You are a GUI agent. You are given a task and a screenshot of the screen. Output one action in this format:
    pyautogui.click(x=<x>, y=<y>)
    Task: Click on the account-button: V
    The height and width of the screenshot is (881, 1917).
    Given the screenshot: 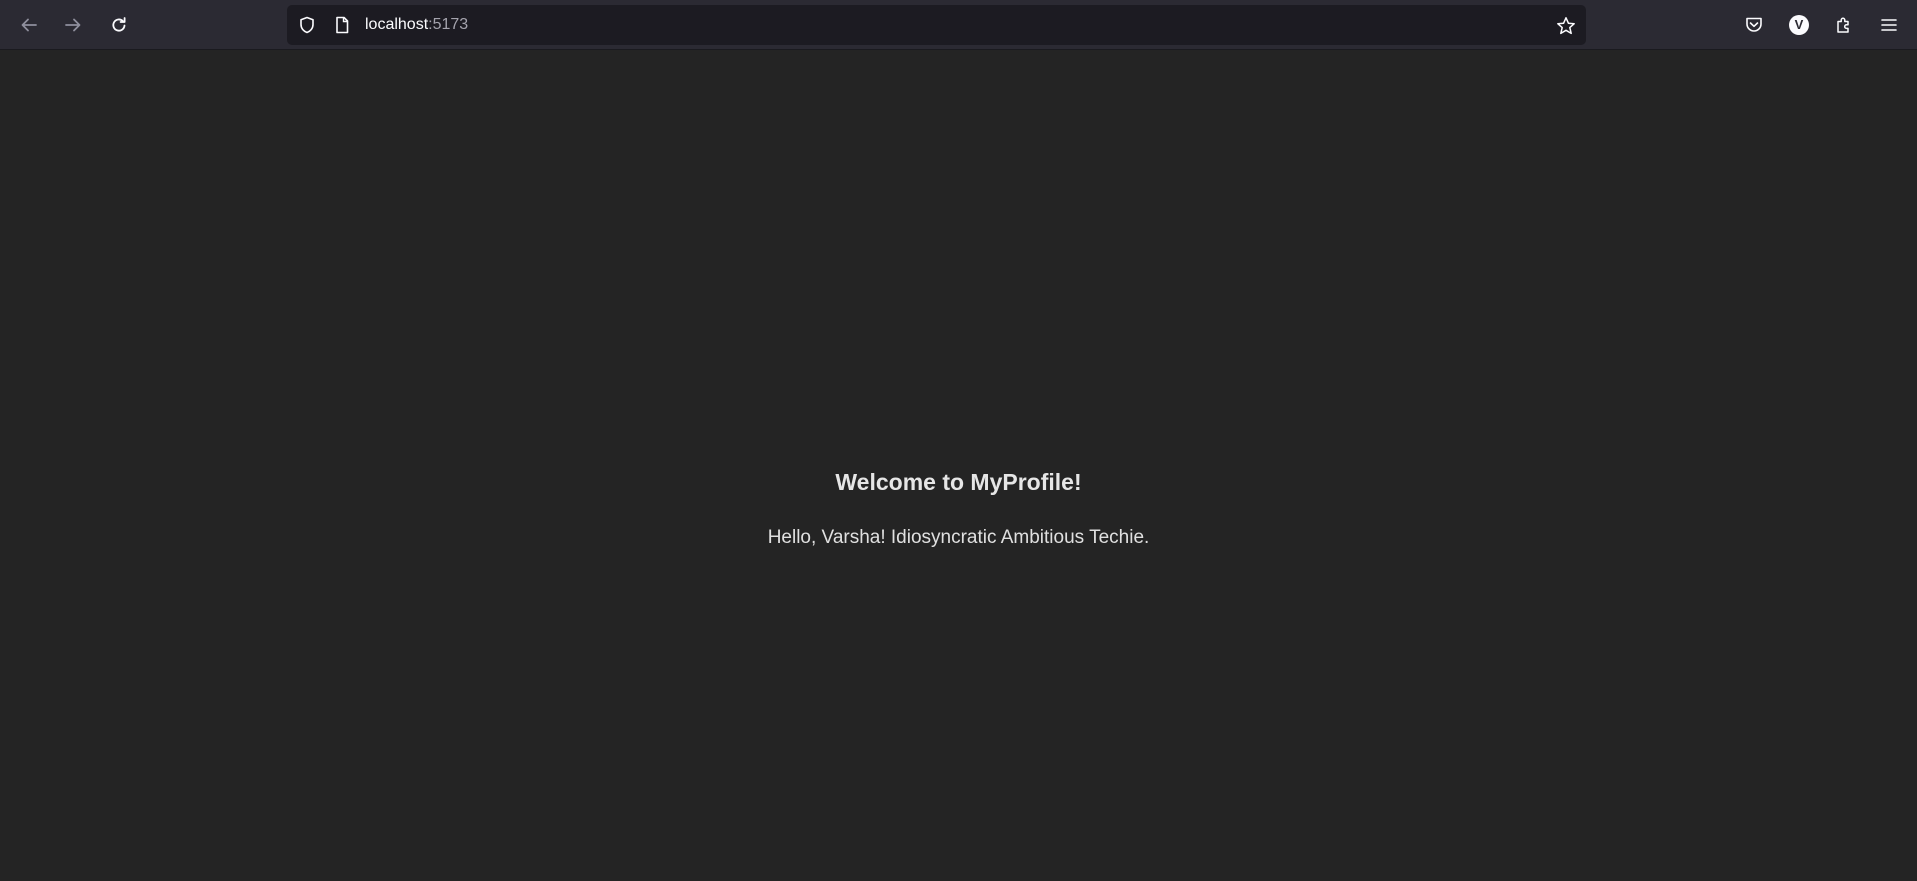 What is the action you would take?
    pyautogui.click(x=1799, y=25)
    